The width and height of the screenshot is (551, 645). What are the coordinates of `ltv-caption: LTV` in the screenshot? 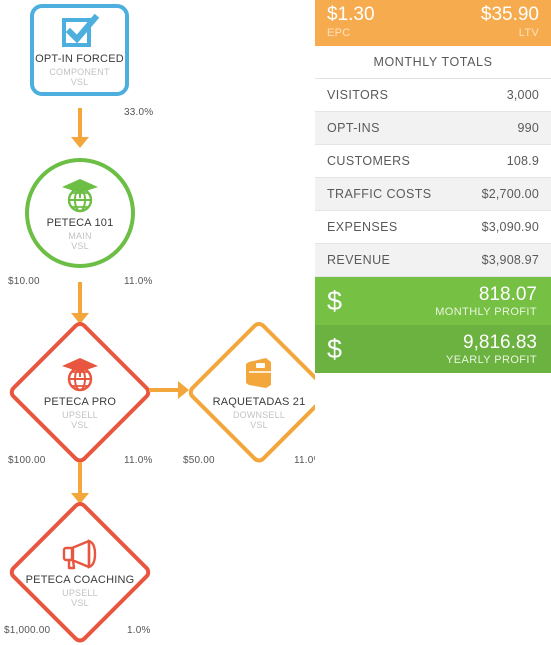 It's located at (528, 33).